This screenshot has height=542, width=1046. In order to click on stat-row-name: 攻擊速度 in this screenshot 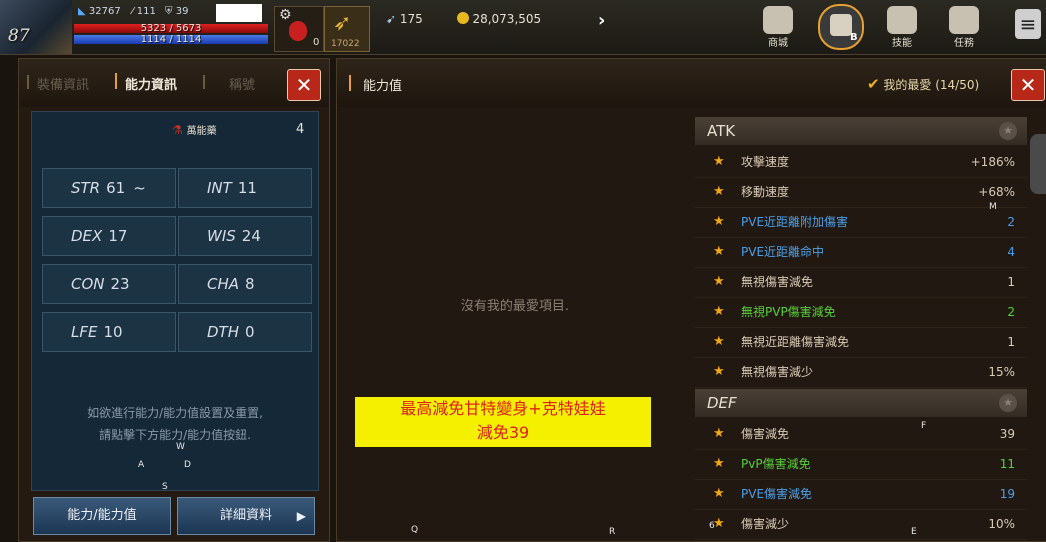, I will do `click(765, 162)`.